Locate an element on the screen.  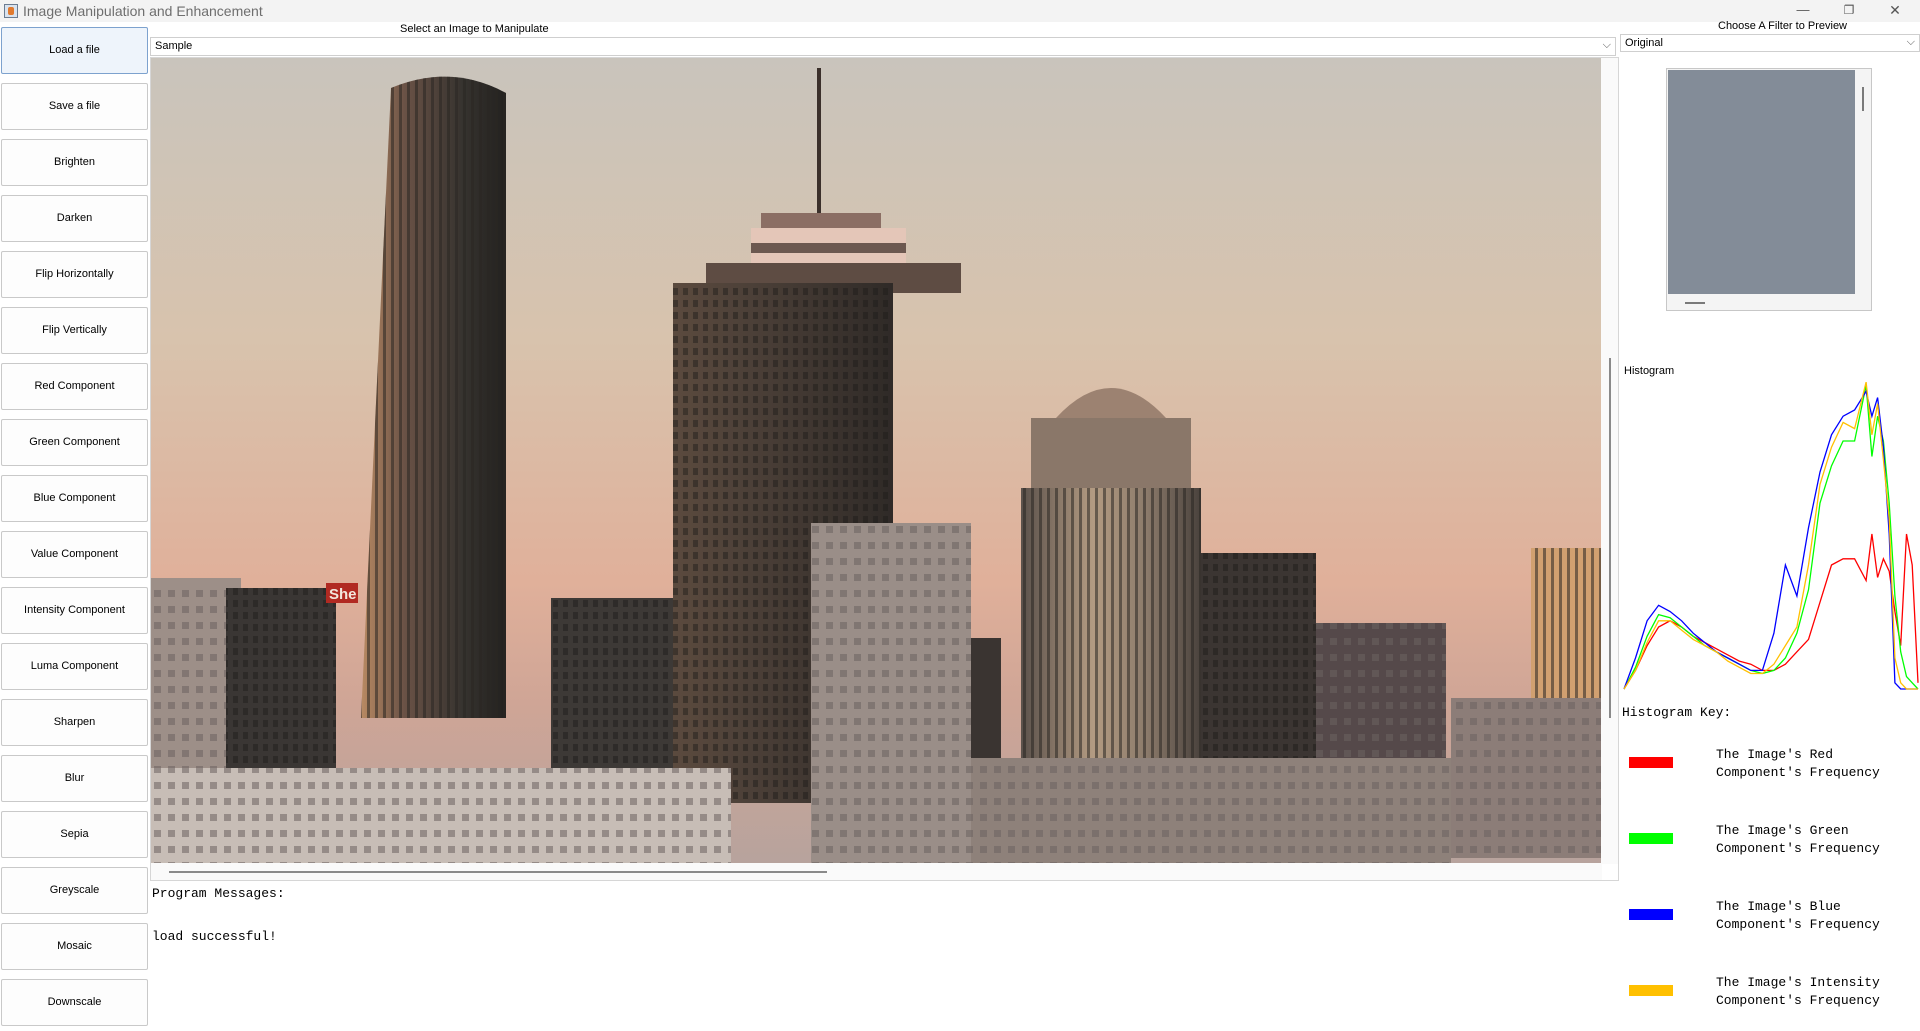
red-key-line2: Component's Frequency is located at coordinates (1798, 772).